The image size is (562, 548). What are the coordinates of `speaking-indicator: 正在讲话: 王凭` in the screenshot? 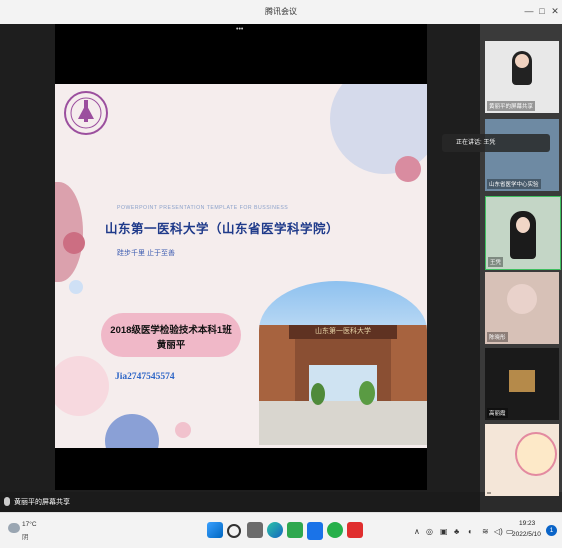 It's located at (496, 143).